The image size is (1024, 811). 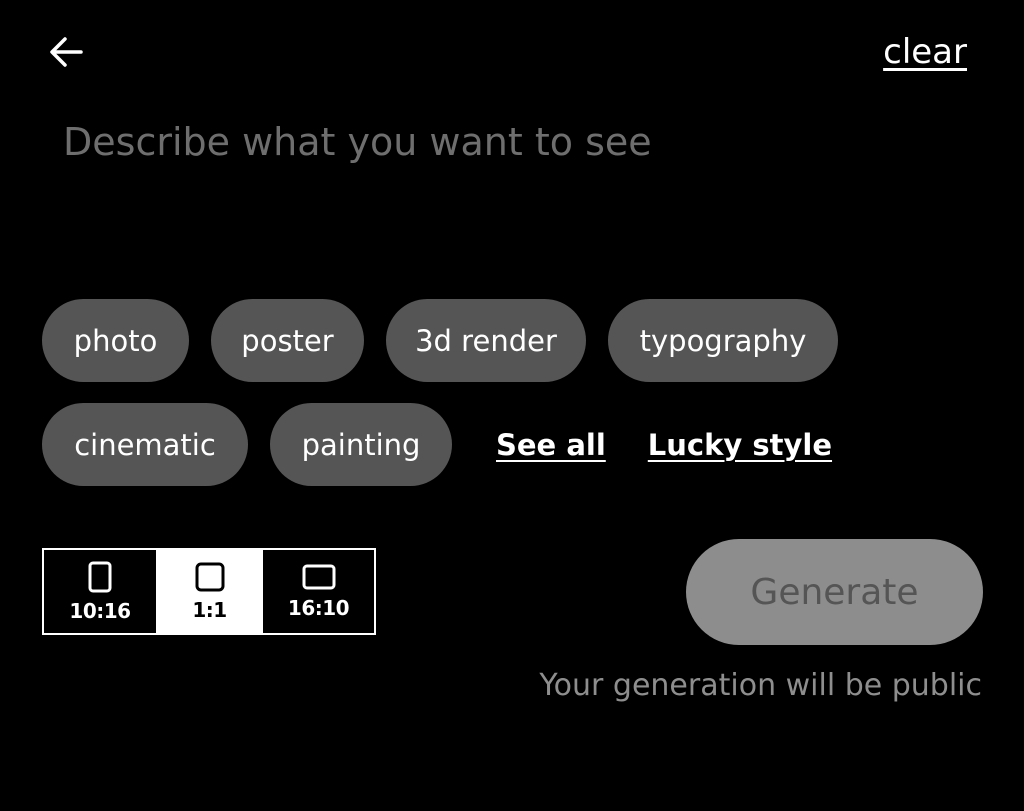 I want to click on square-frame-icon, so click(x=209, y=576).